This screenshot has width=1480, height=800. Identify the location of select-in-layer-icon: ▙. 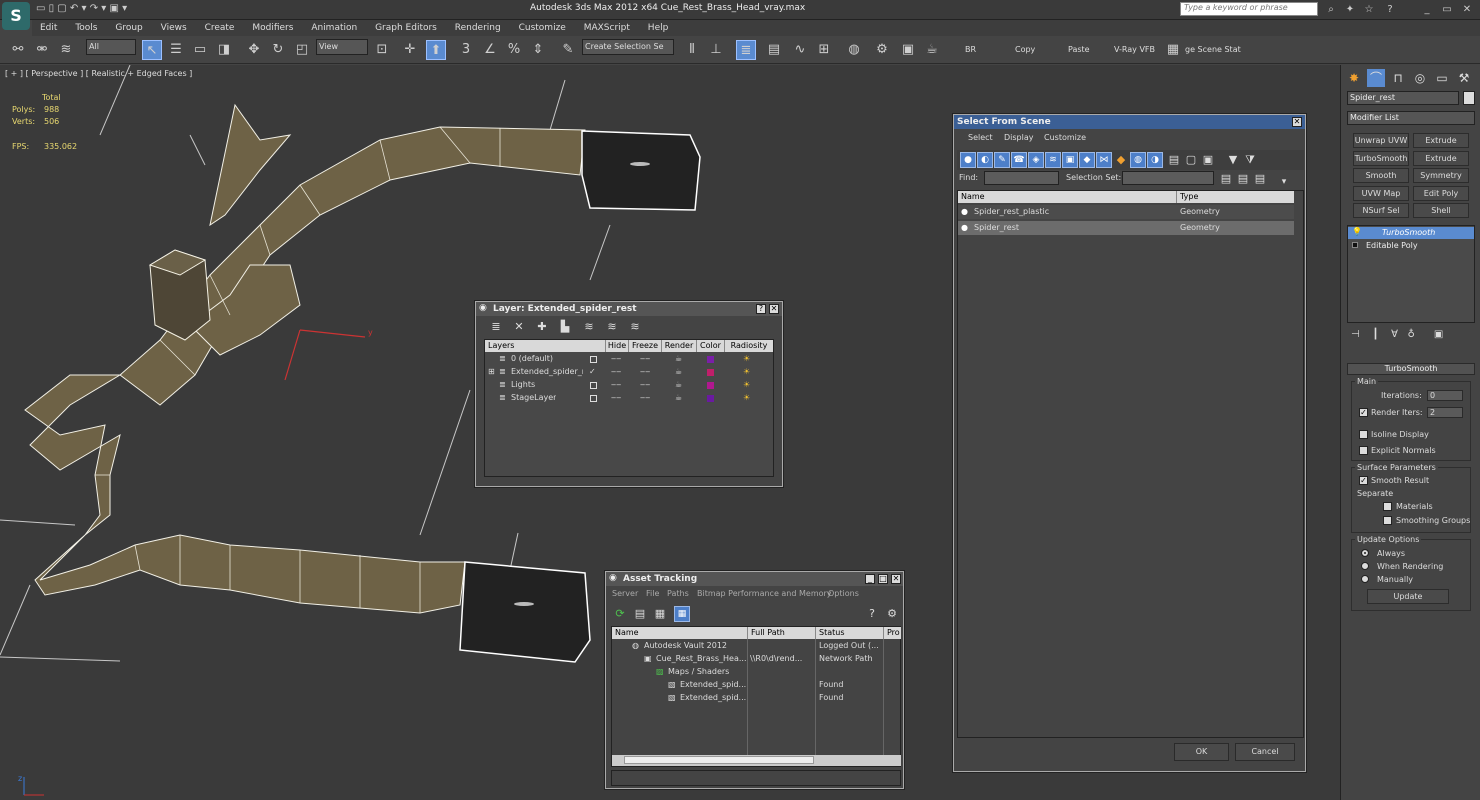
(565, 327).